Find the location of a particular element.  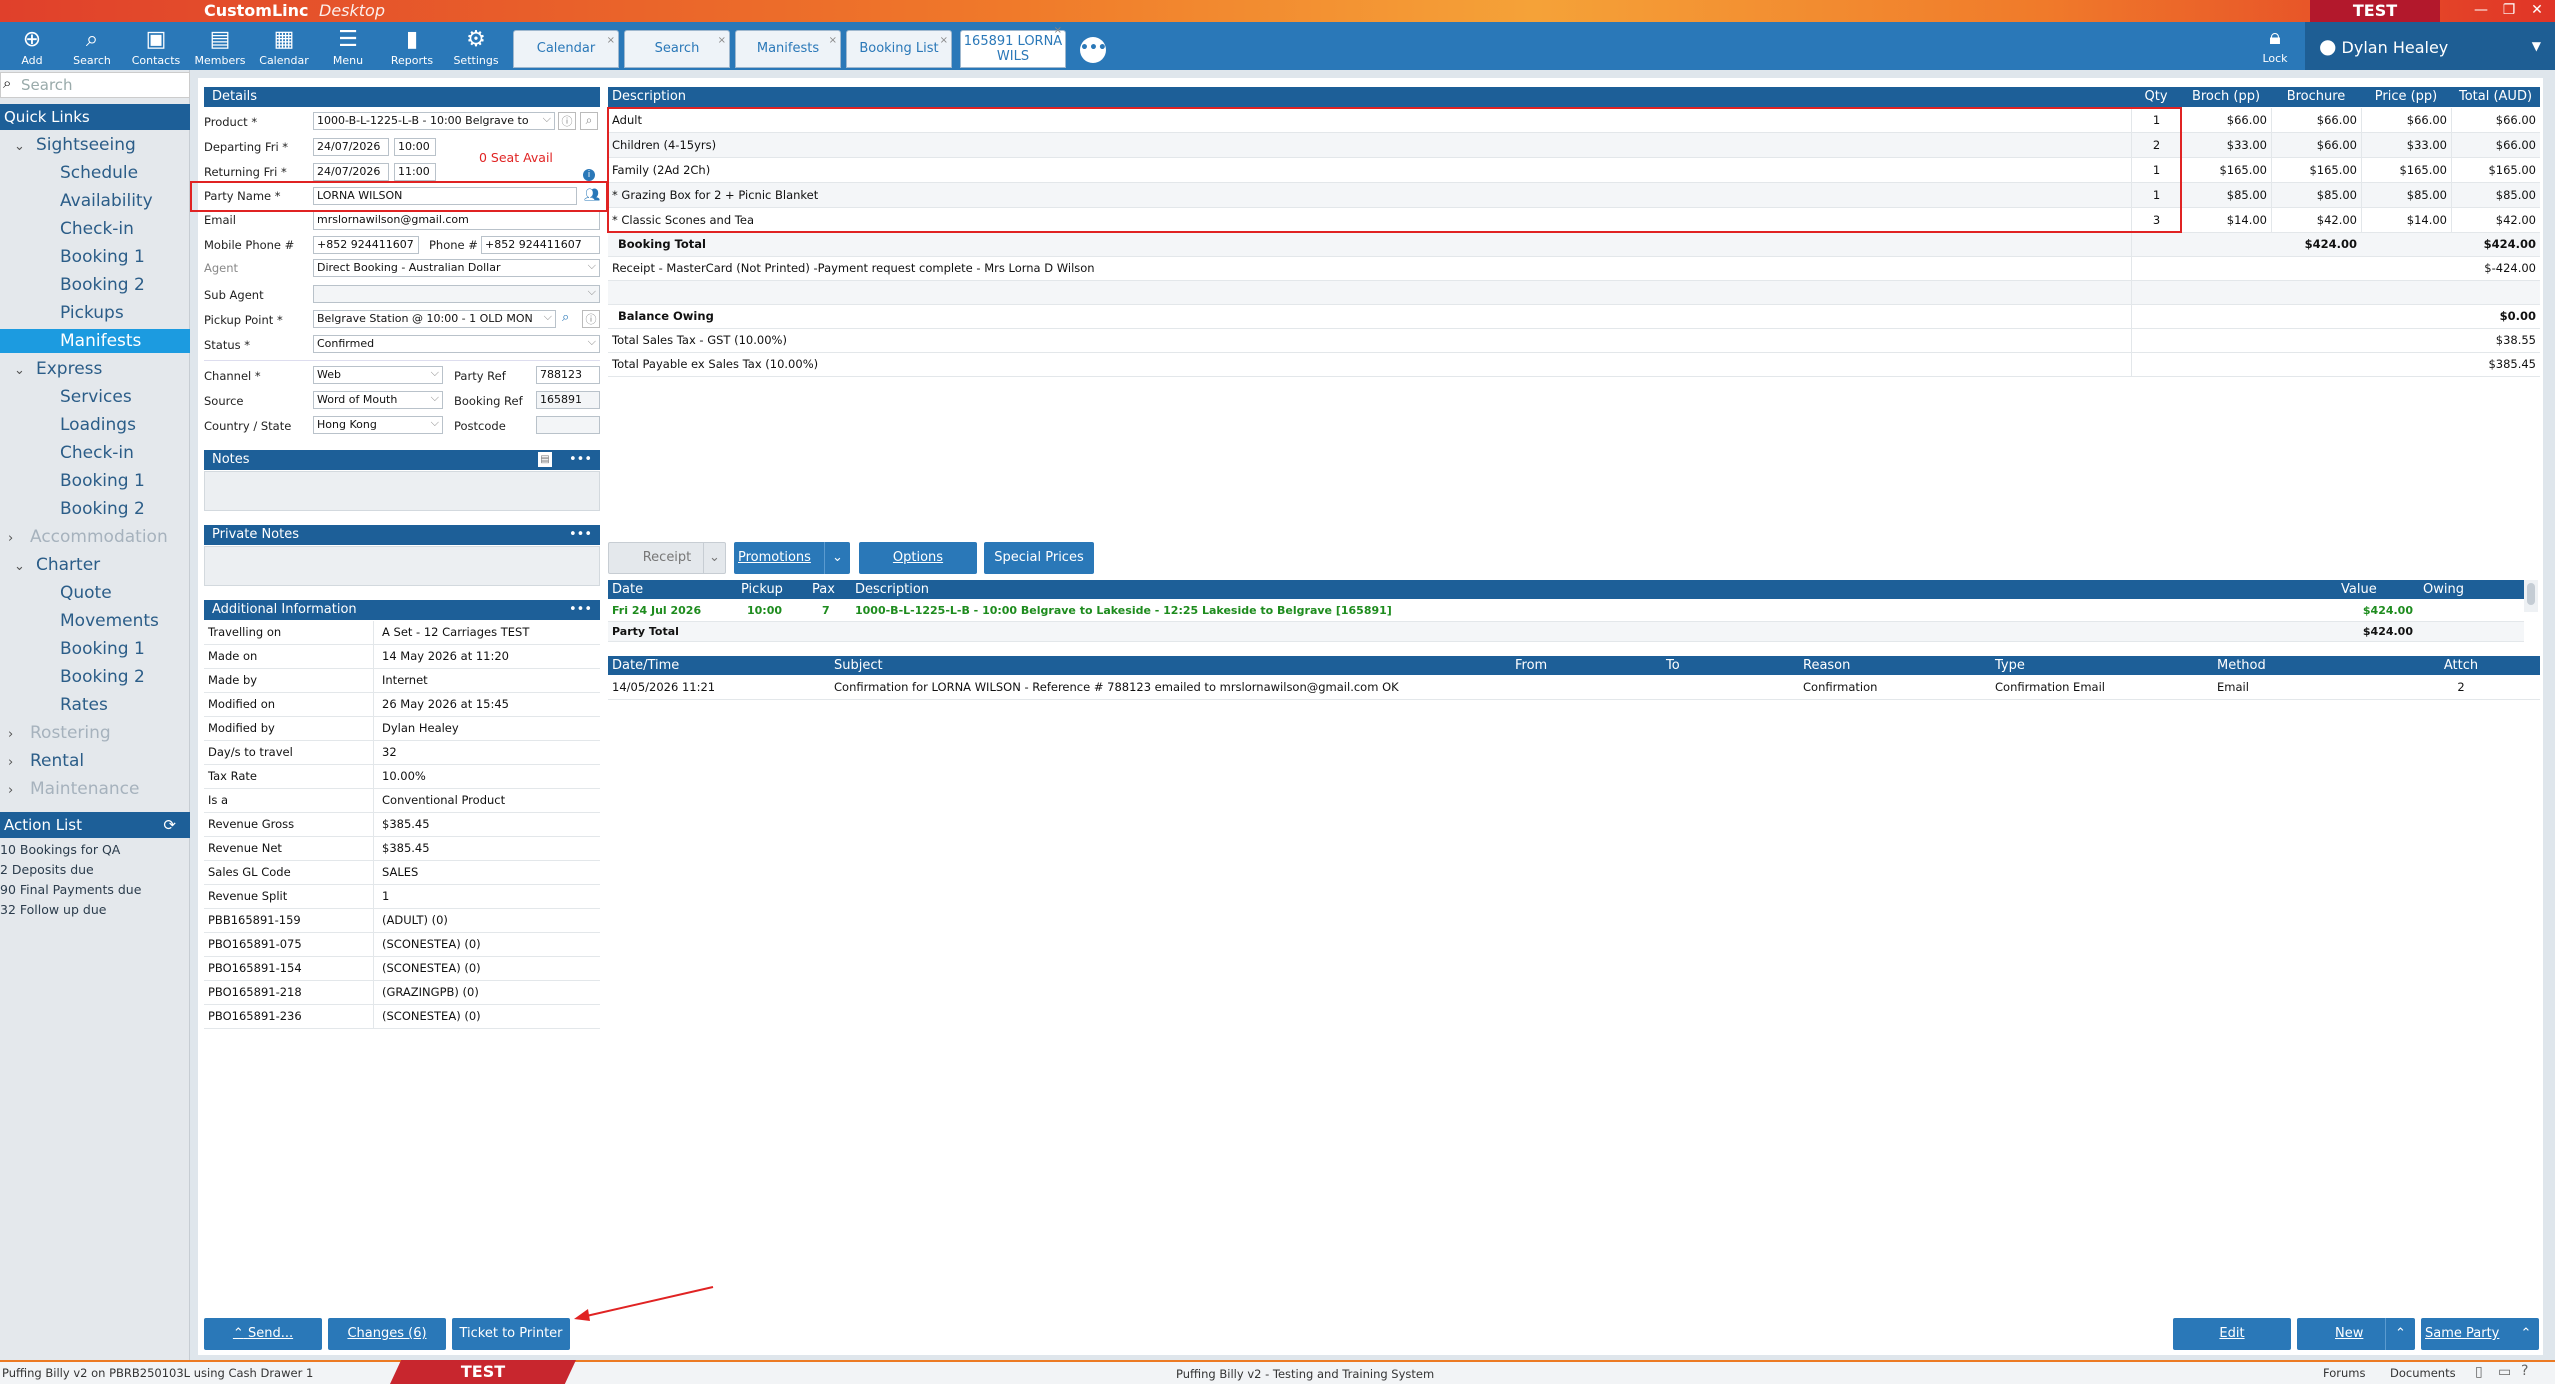

agent-select: Direct Booking - Australian Dollar is located at coordinates (456, 268).